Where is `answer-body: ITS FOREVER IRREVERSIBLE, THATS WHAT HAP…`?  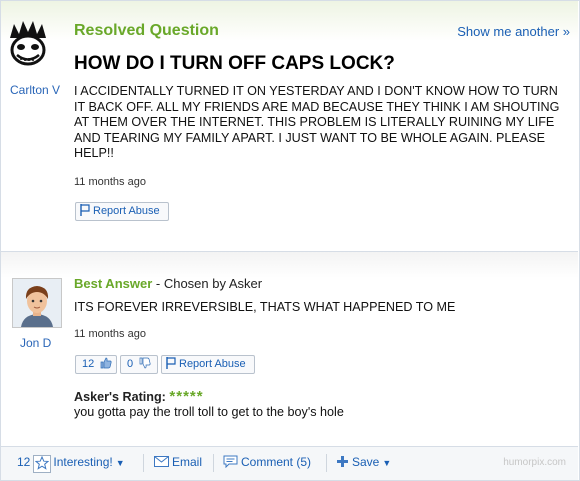
answer-body: ITS FOREVER IRREVERSIBLE, THATS WHAT HAP… is located at coordinates (265, 307).